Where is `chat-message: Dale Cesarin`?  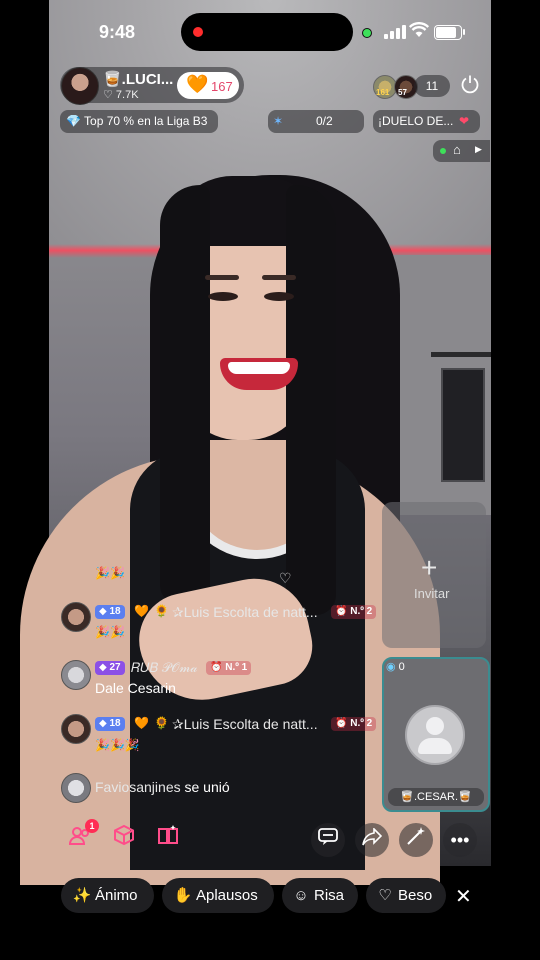
chat-message: Dale Cesarin is located at coordinates (135, 688).